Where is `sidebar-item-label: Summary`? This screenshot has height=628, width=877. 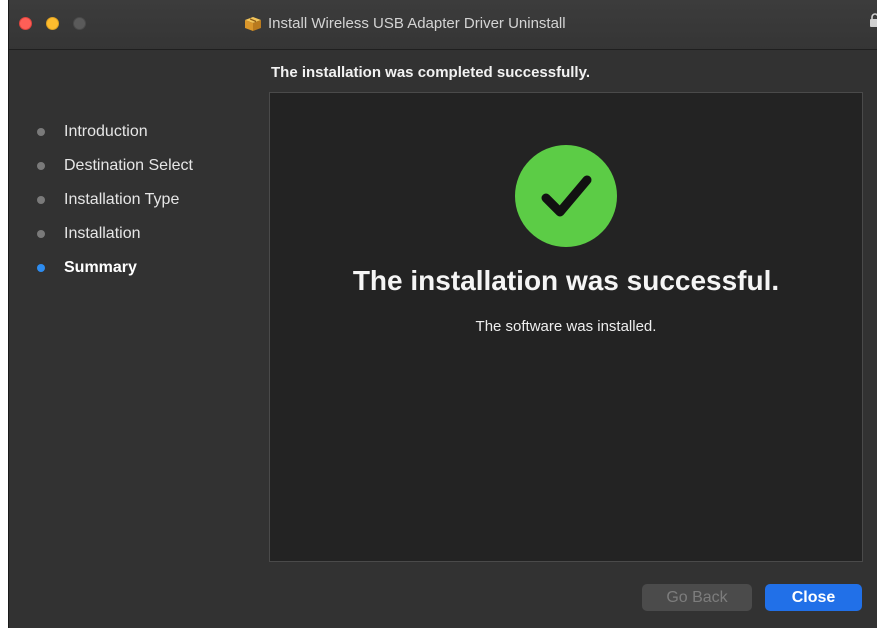
sidebar-item-label: Summary is located at coordinates (100, 267).